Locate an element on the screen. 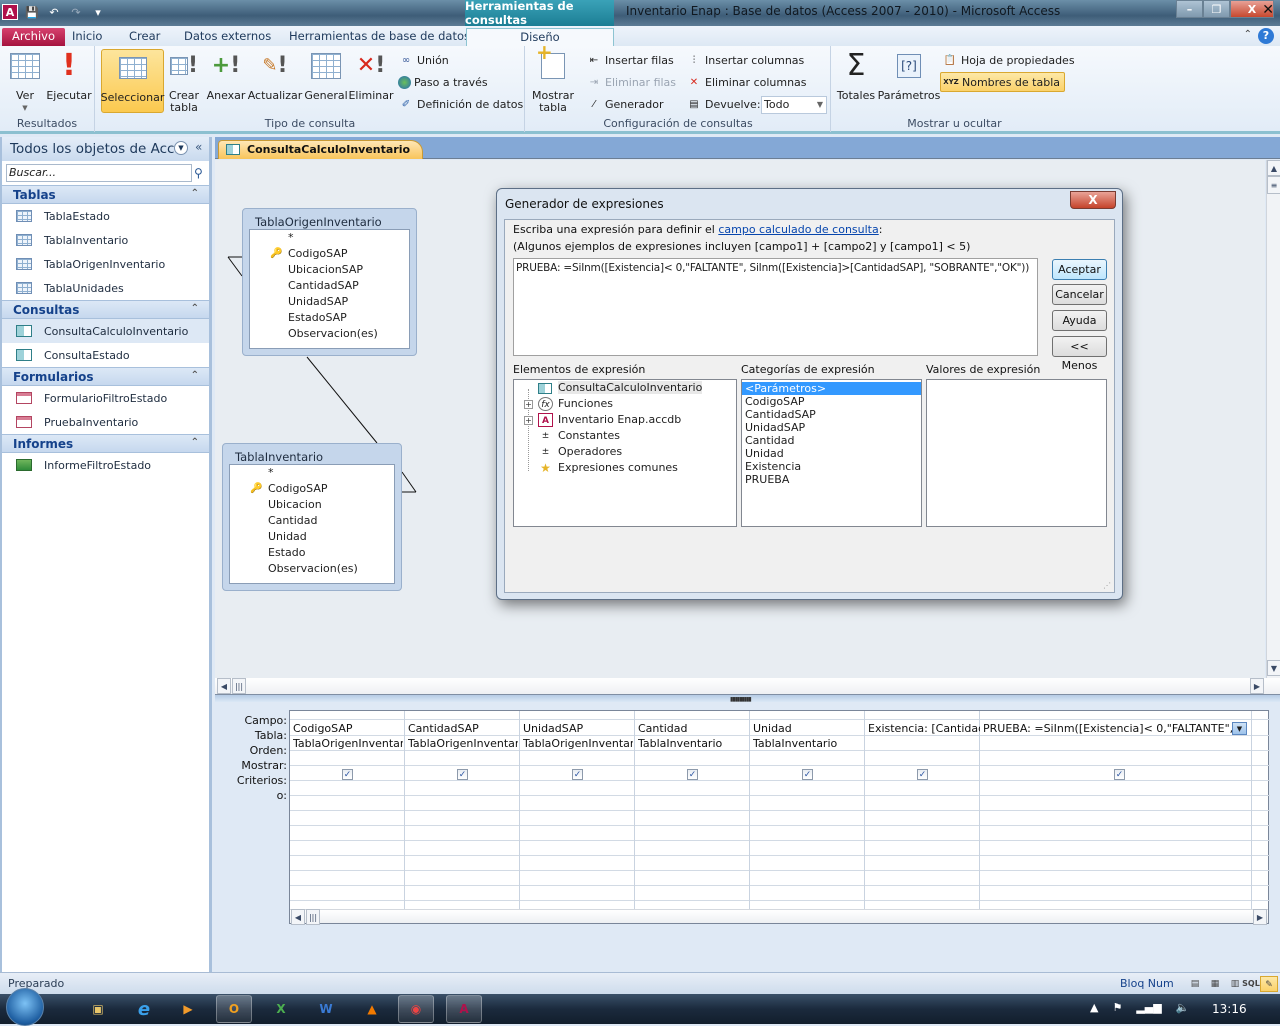 The height and width of the screenshot is (1026, 1280). flag-icon: ⚑ is located at coordinates (1117, 1007).